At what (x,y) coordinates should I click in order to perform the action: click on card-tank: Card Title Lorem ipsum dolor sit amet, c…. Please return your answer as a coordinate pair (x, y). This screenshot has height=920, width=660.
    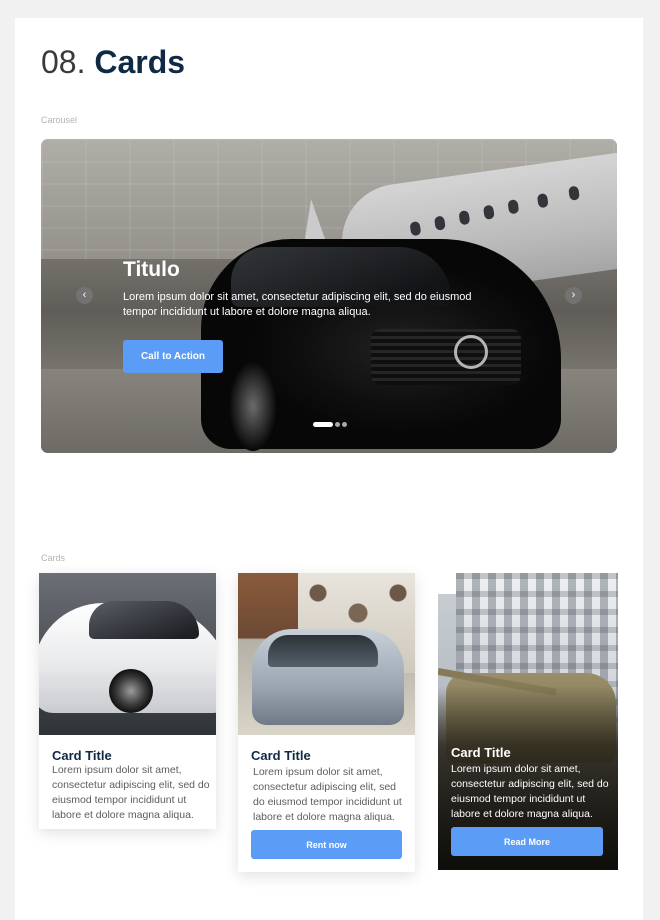
    Looking at the image, I should click on (528, 721).